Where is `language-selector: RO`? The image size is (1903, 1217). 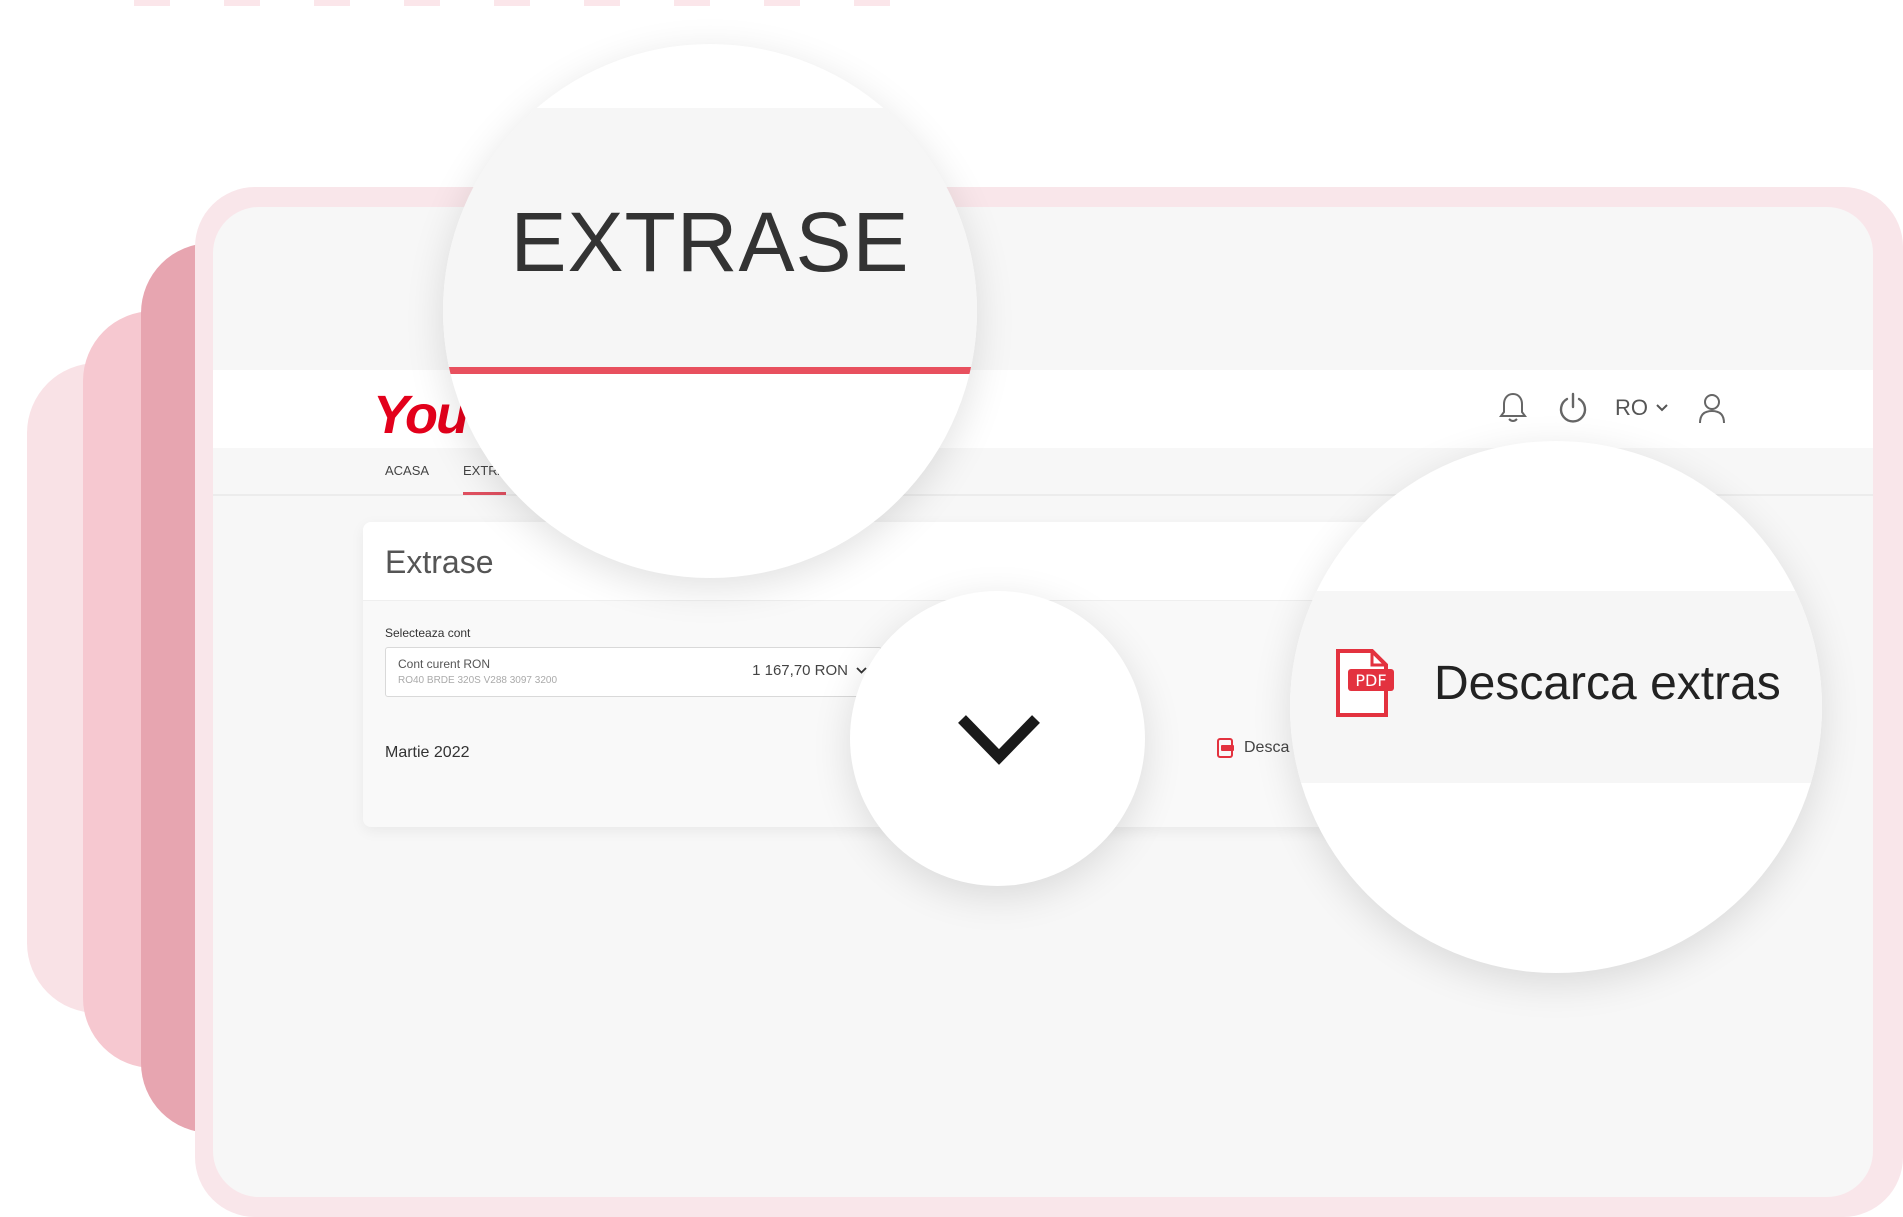 language-selector: RO is located at coordinates (1641, 408).